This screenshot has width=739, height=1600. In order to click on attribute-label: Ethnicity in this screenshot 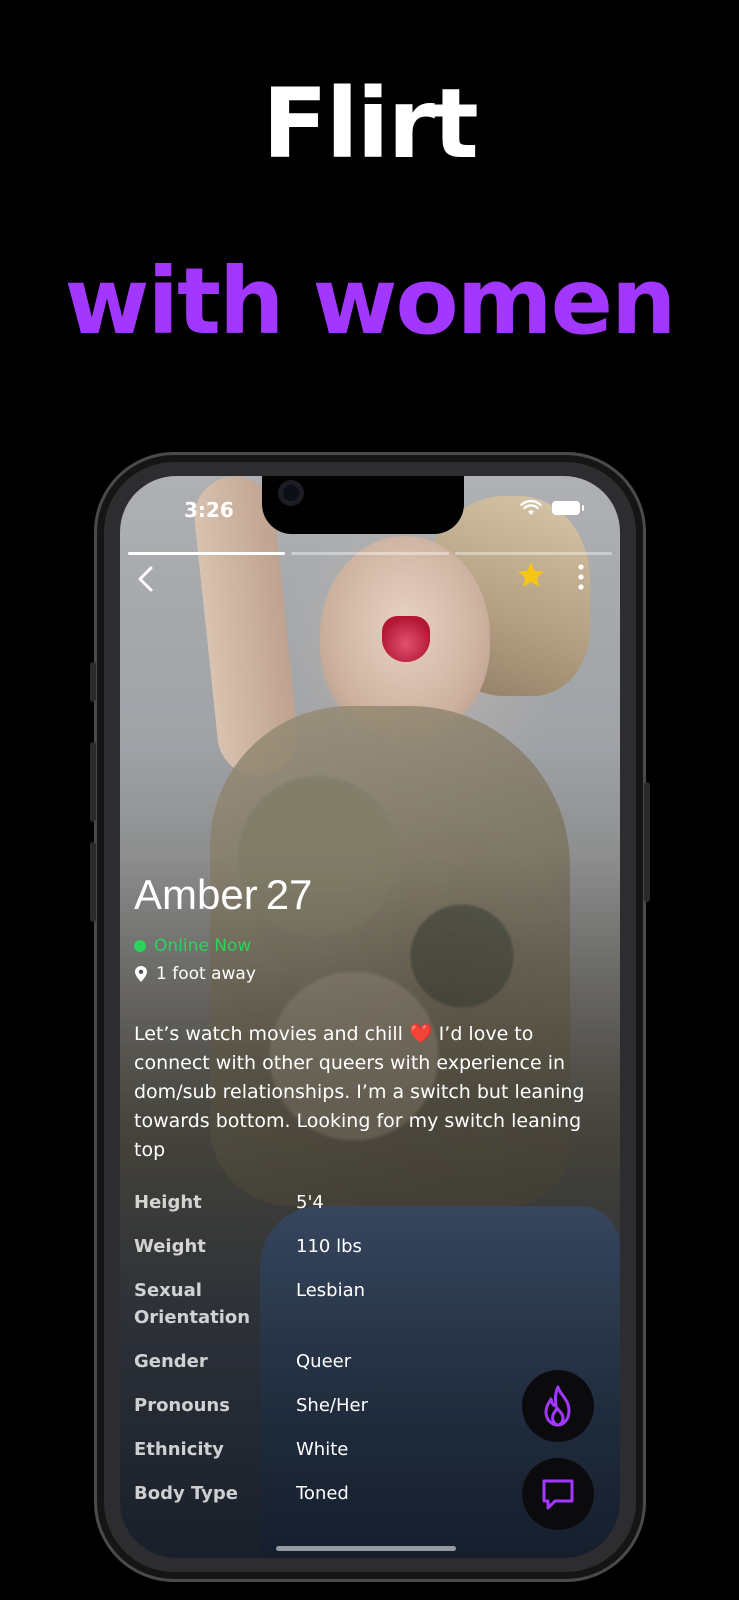, I will do `click(179, 1449)`.